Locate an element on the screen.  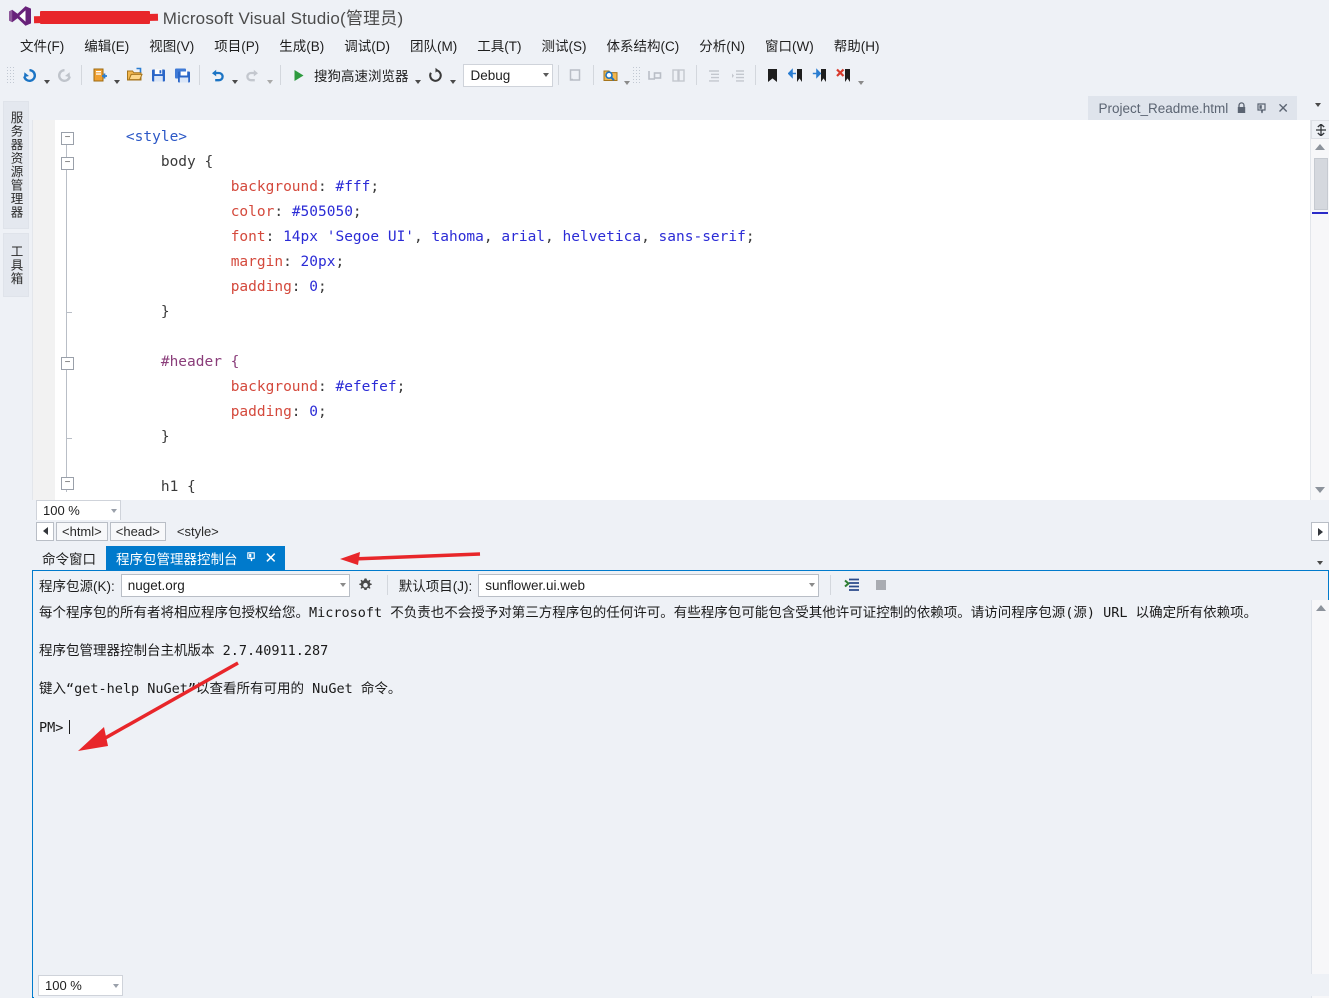
tab-package-manager-console-label: 程序包管理器控制台 is located at coordinates (177, 559).